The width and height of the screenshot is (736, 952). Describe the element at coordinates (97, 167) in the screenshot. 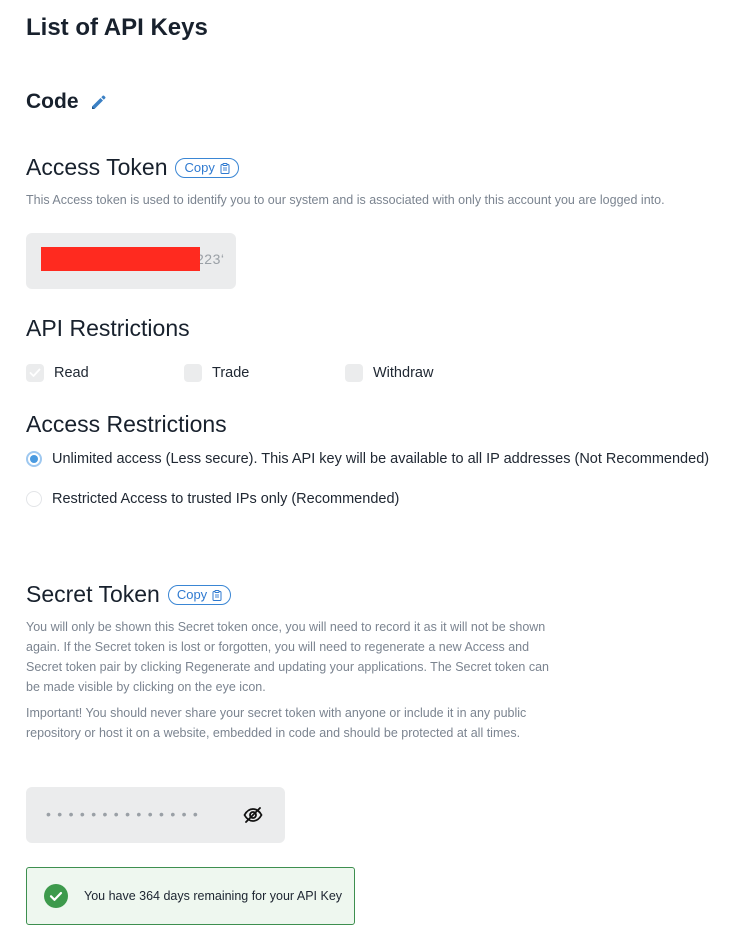

I see `access-token-title: Access Token` at that location.